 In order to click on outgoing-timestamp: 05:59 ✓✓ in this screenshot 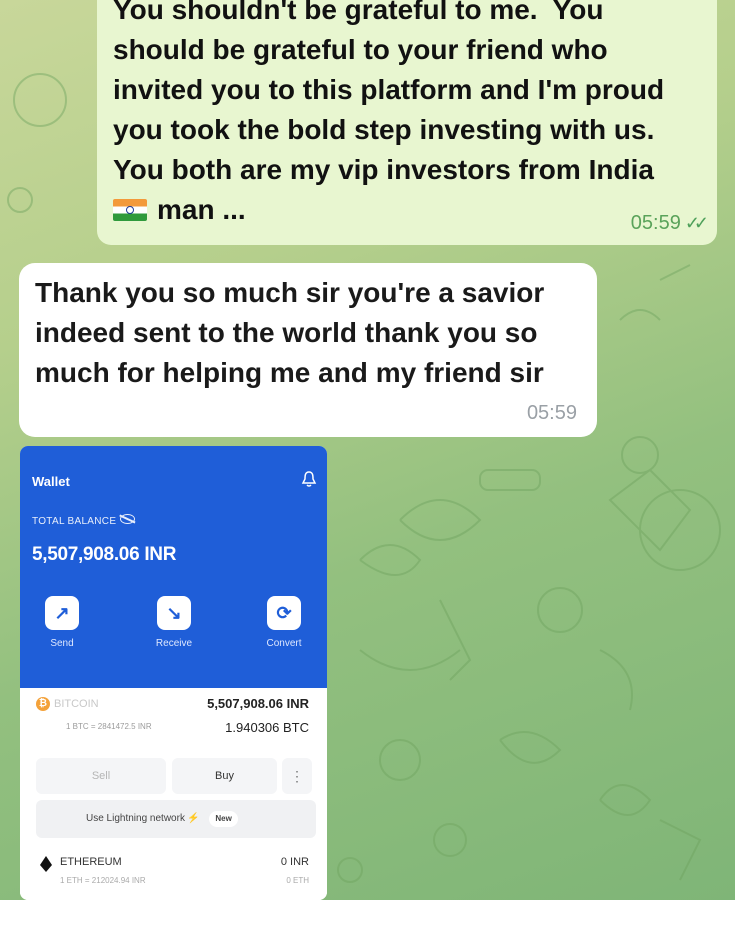, I will do `click(669, 223)`.